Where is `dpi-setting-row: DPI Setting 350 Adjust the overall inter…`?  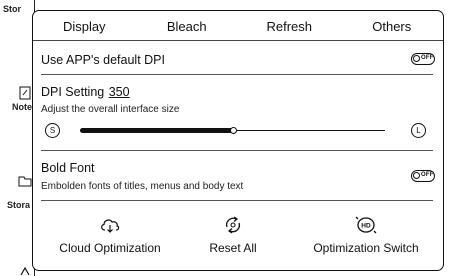 dpi-setting-row: DPI Setting 350 Adjust the overall inter… is located at coordinates (238, 103).